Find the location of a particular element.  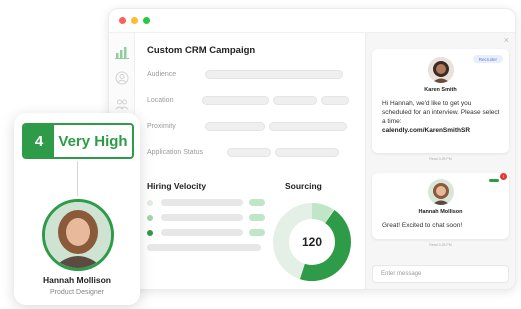

field-label: Location is located at coordinates (160, 100).